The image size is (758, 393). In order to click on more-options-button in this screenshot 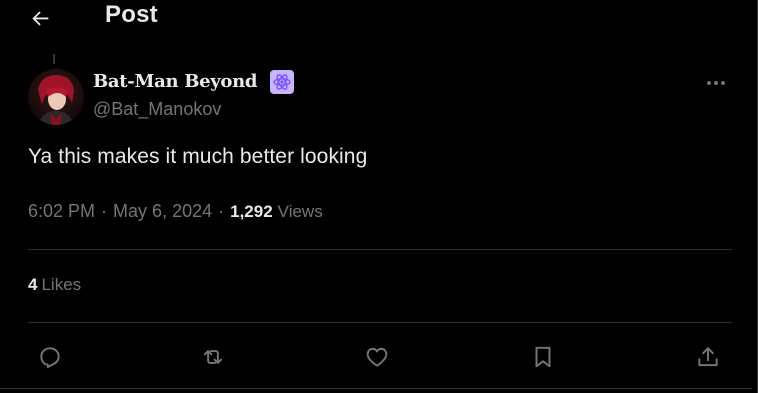, I will do `click(716, 83)`.